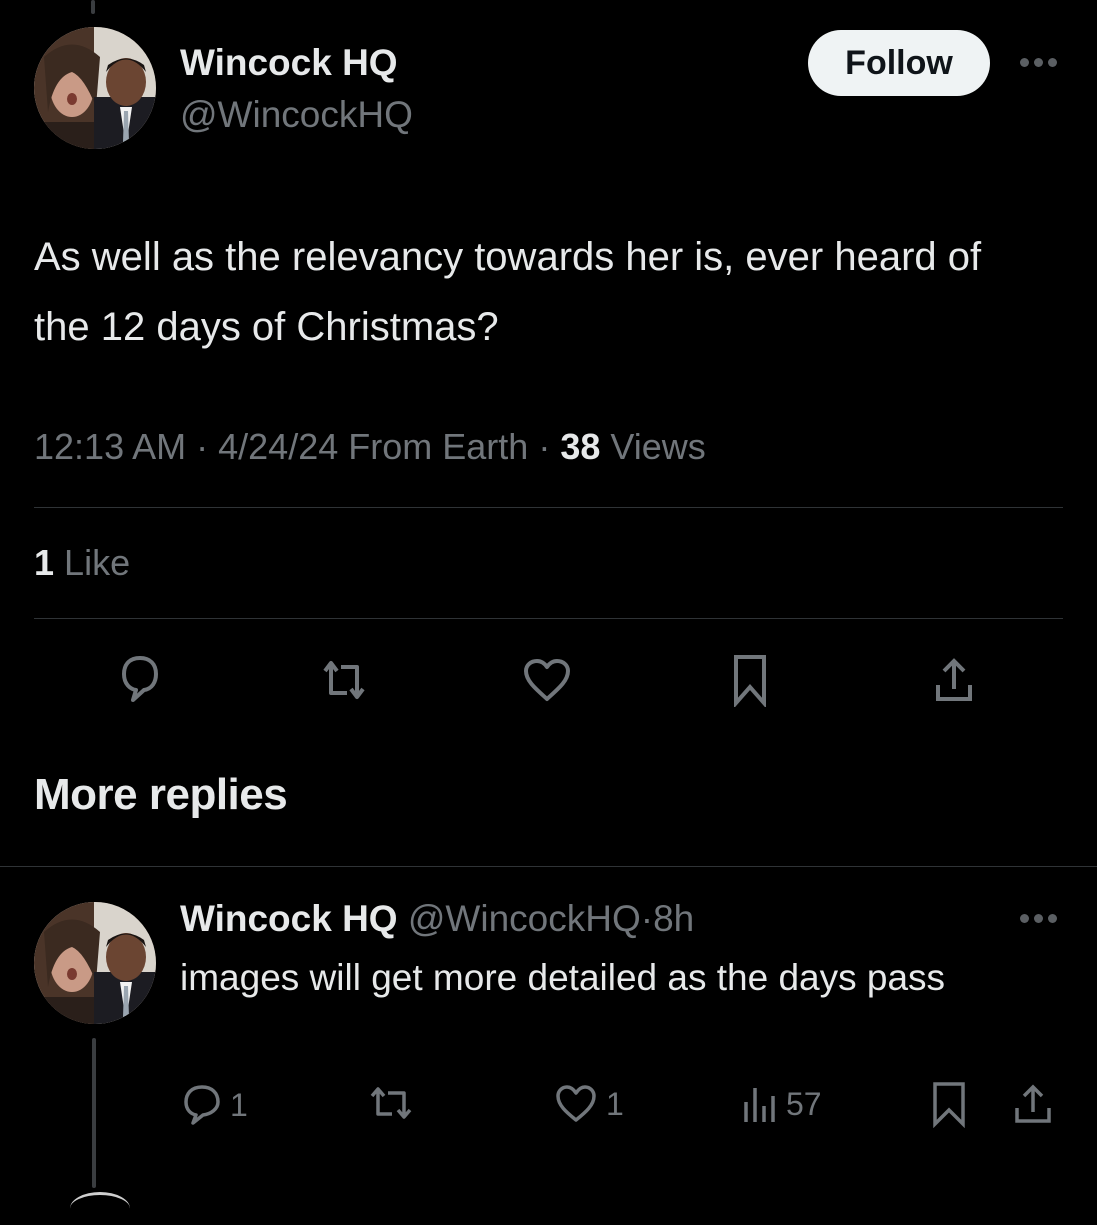 The width and height of the screenshot is (1097, 1225). I want to click on reply-header: Wincock HQ @WincockHQ·8h, so click(437, 919).